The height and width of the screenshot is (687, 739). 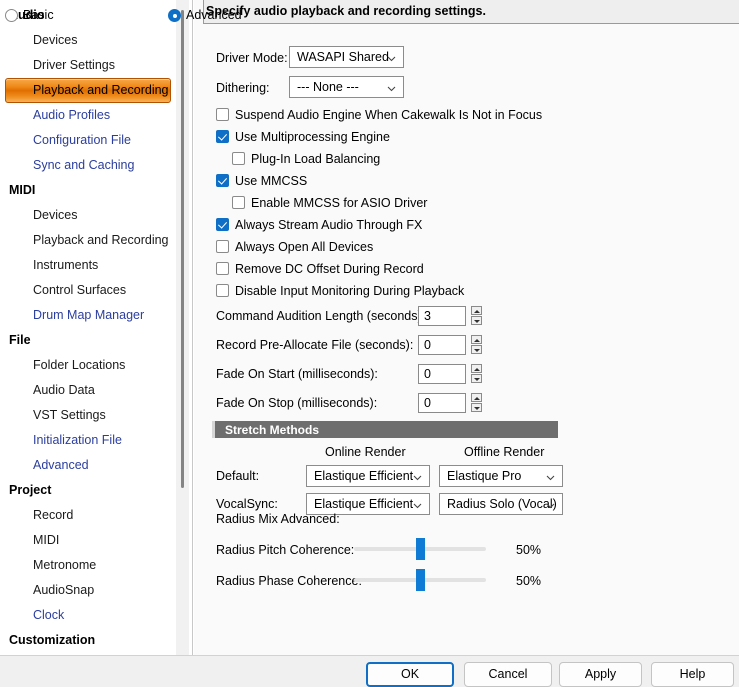 What do you see at coordinates (88, 140) in the screenshot?
I see `sidebar-item-configuration-file: Configuration File` at bounding box center [88, 140].